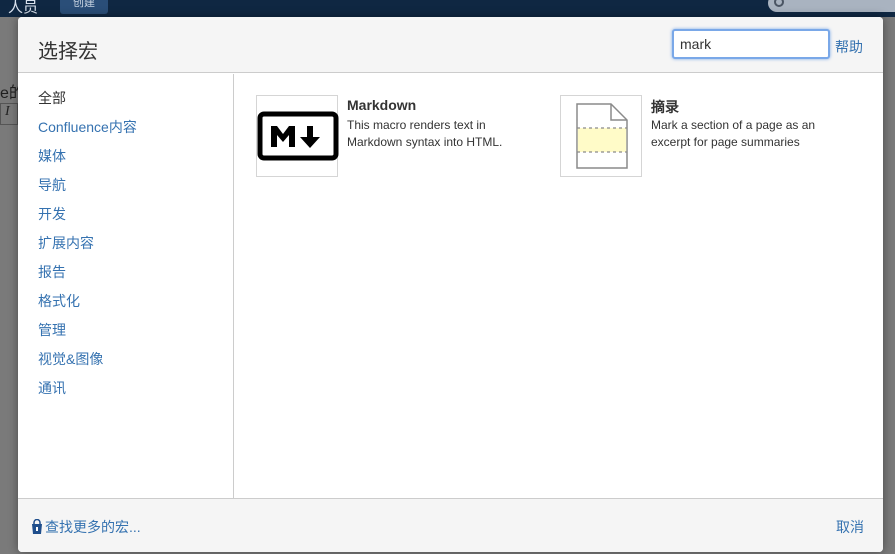 The width and height of the screenshot is (895, 554). I want to click on background-top-nav: 人员 创建, so click(447, 8).